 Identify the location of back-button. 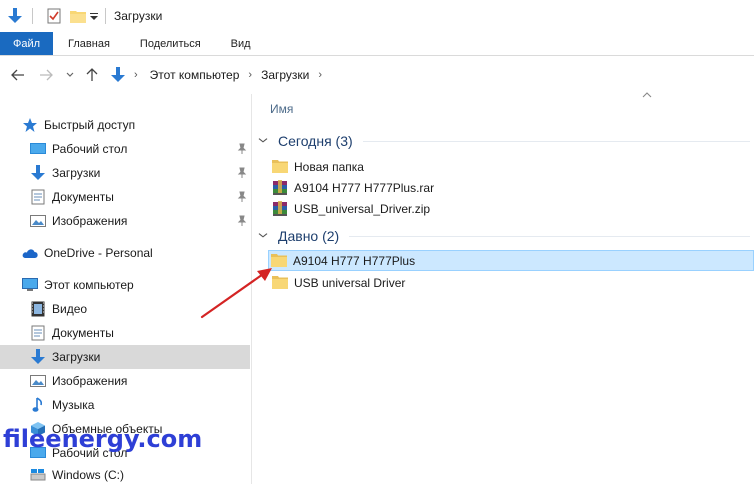
(18, 75).